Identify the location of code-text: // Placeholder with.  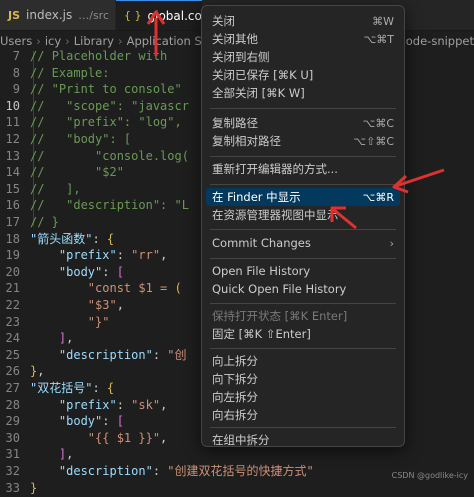
(99, 56).